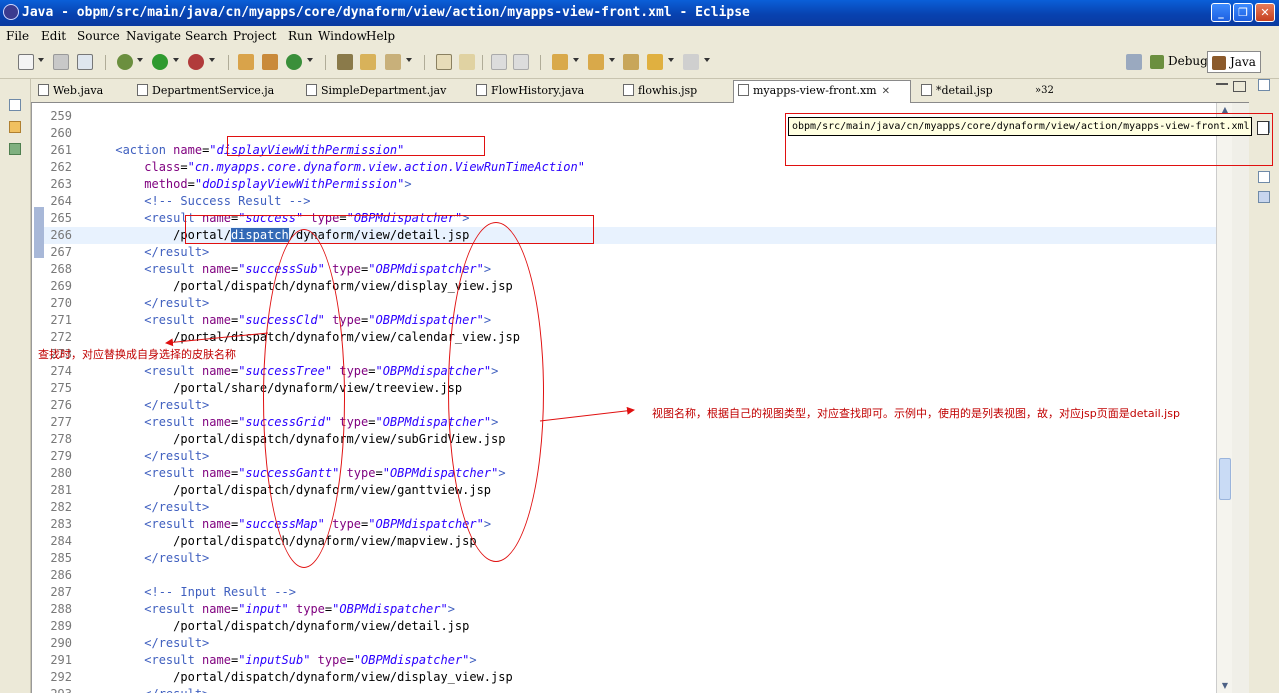  What do you see at coordinates (217, 339) in the screenshot?
I see `arrow-left` at bounding box center [217, 339].